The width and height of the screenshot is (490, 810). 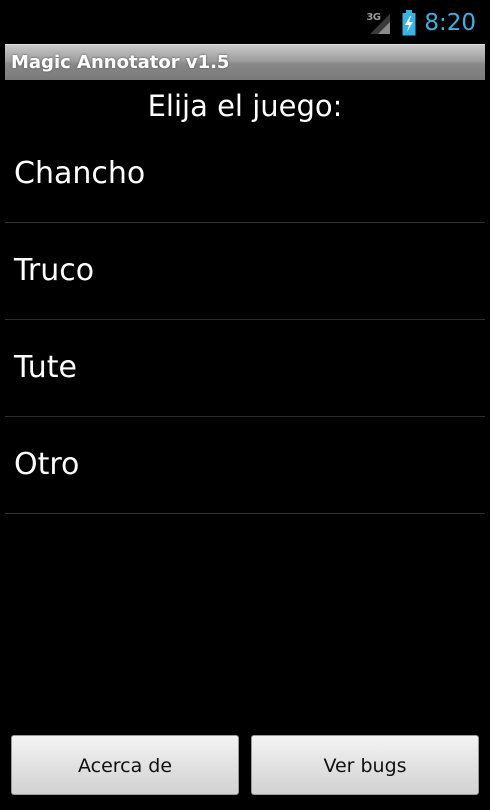 What do you see at coordinates (450, 23) in the screenshot?
I see `clock: 8:20` at bounding box center [450, 23].